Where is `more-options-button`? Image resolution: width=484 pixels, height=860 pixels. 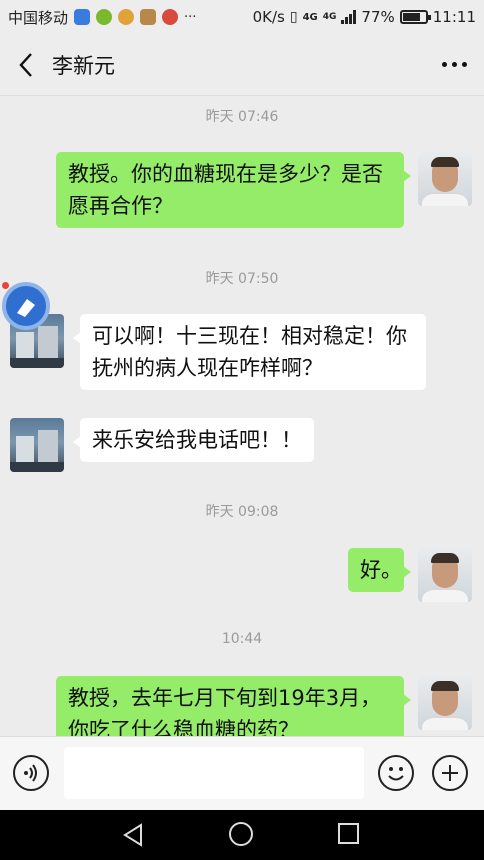 more-options-button is located at coordinates (454, 65).